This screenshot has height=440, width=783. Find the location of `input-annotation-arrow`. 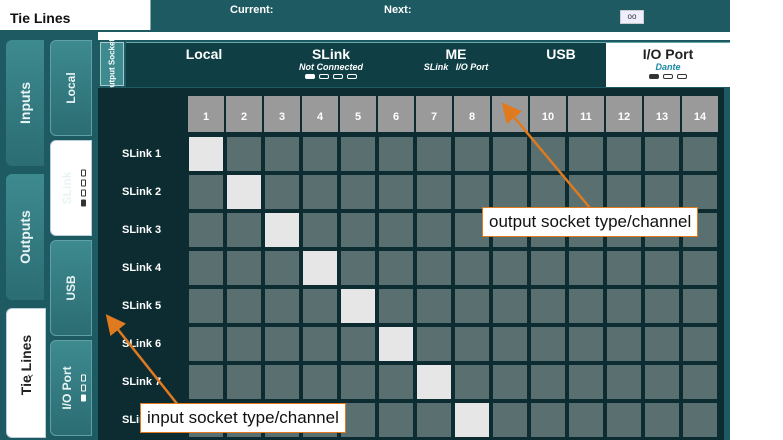

input-annotation-arrow is located at coordinates (142, 360).